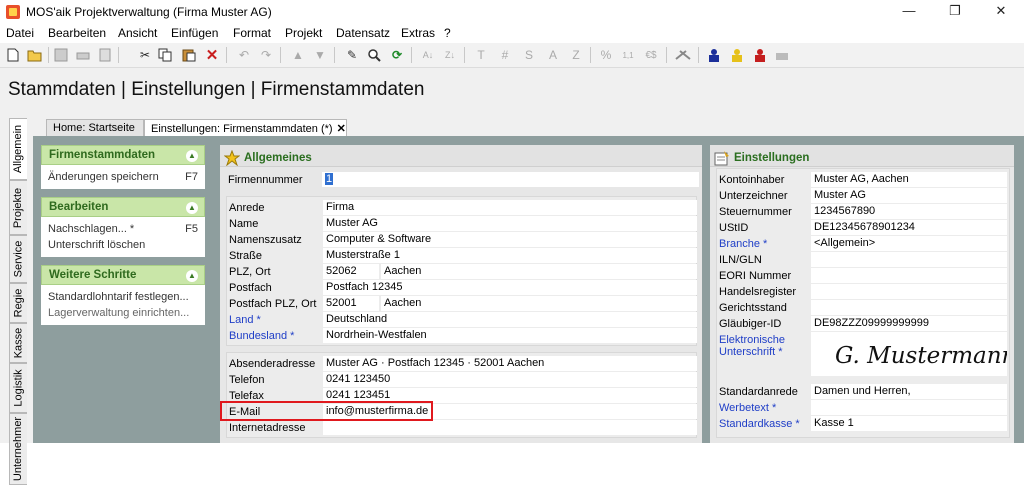 The image size is (1024, 485). What do you see at coordinates (510, 427) in the screenshot?
I see `internetadresse-input` at bounding box center [510, 427].